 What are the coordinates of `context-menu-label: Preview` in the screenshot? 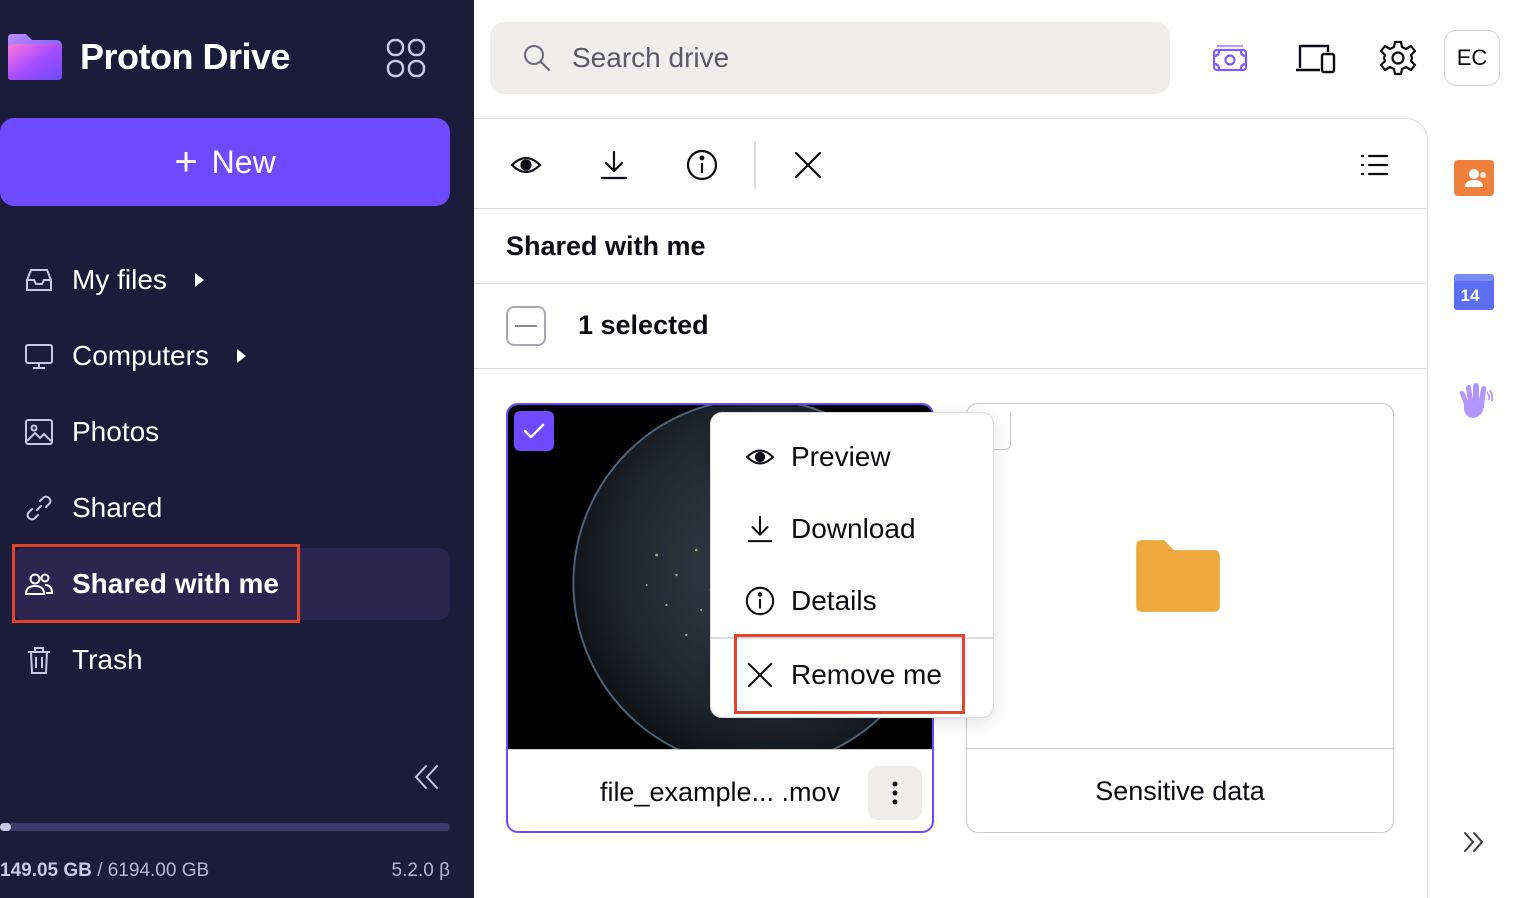 It's located at (841, 456).